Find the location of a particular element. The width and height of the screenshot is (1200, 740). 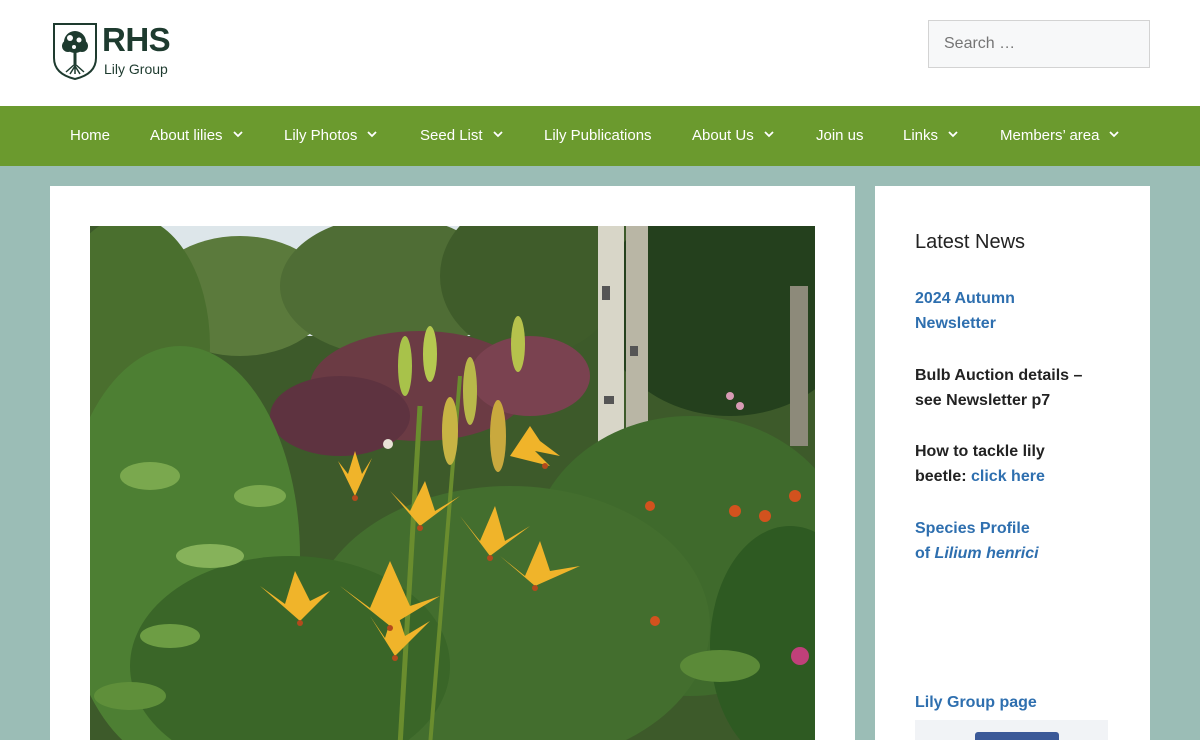

tree-shield-icon is located at coordinates (75, 51).